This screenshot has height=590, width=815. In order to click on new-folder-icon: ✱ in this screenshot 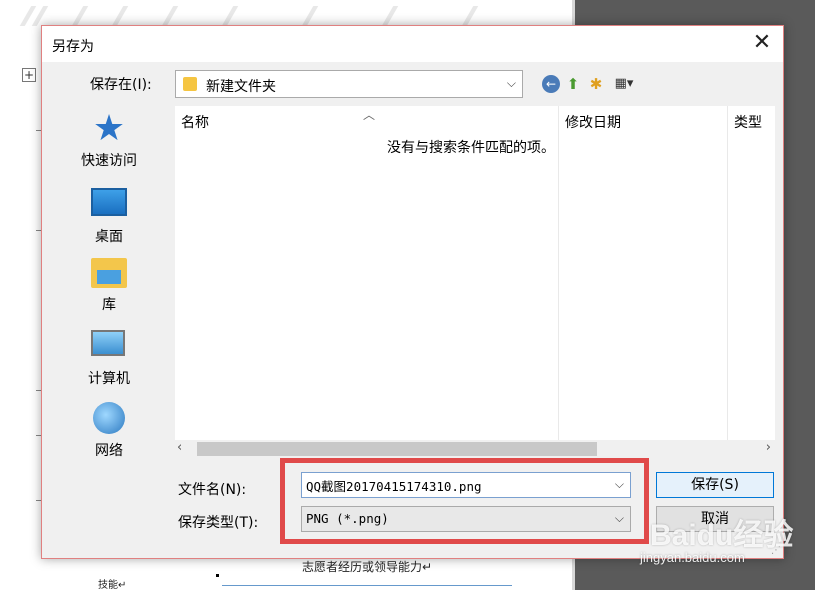, I will do `click(596, 84)`.